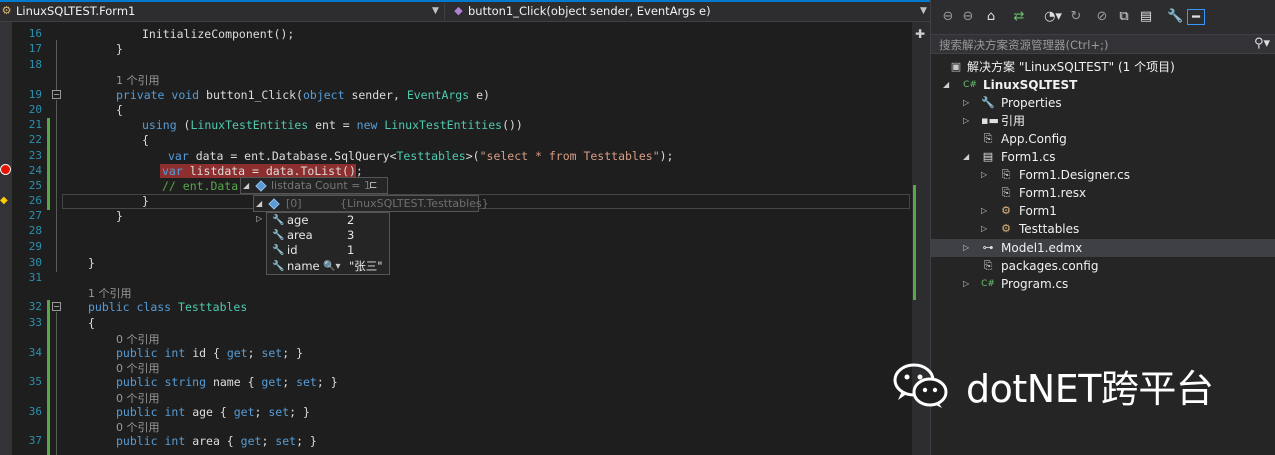 This screenshot has height=455, width=1275. I want to click on line-number: 30, so click(35, 262).